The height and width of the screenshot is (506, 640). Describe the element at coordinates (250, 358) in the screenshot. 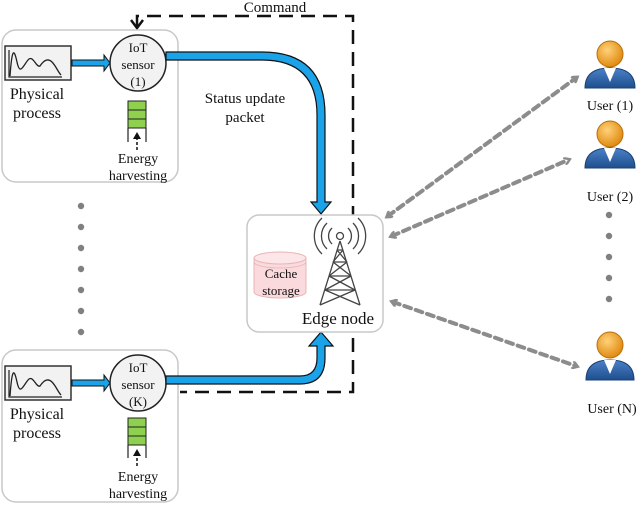

I see `status-update-flow-k` at that location.